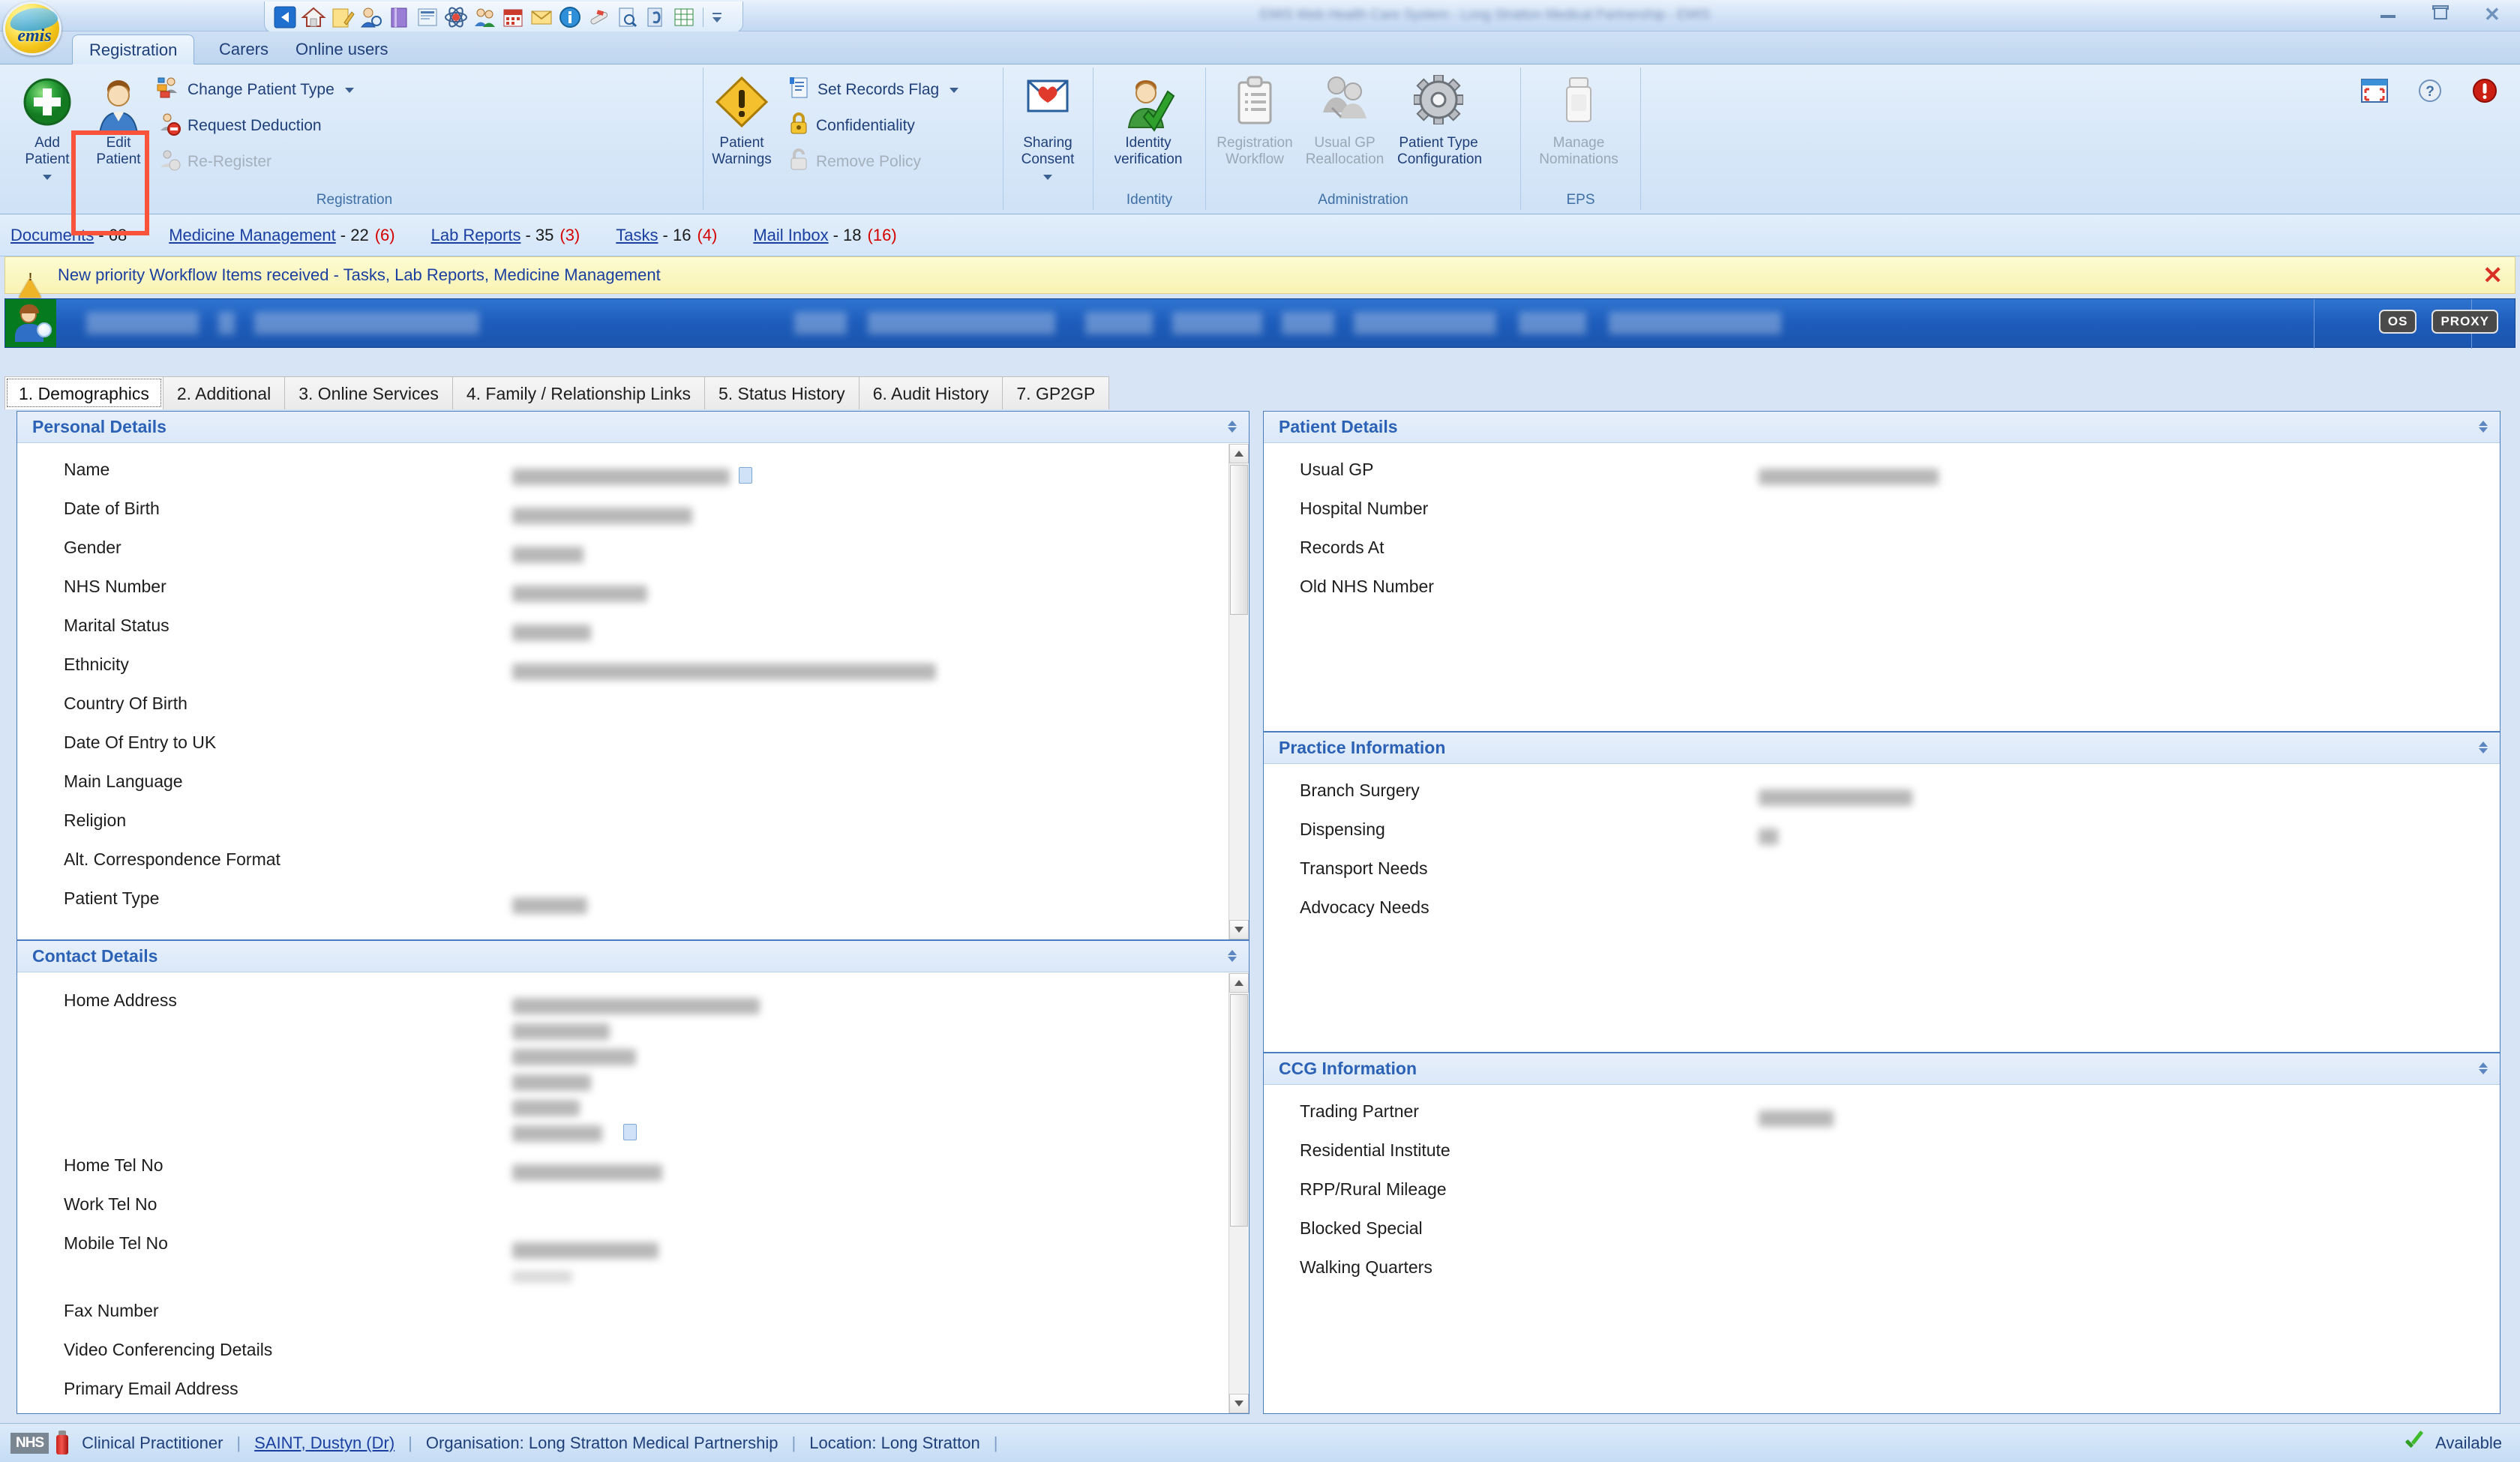 The height and width of the screenshot is (1462, 2520). Describe the element at coordinates (633, 868) in the screenshot. I see `field-row-alt-correspondence-format: Alt. Correspondence Format` at that location.